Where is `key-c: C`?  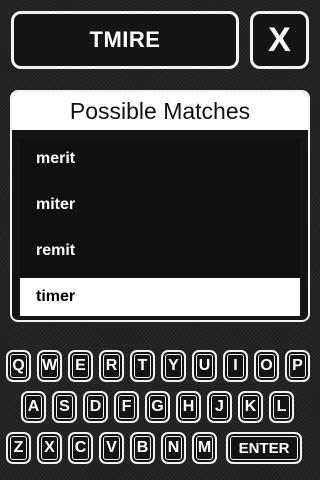 key-c: C is located at coordinates (80, 448).